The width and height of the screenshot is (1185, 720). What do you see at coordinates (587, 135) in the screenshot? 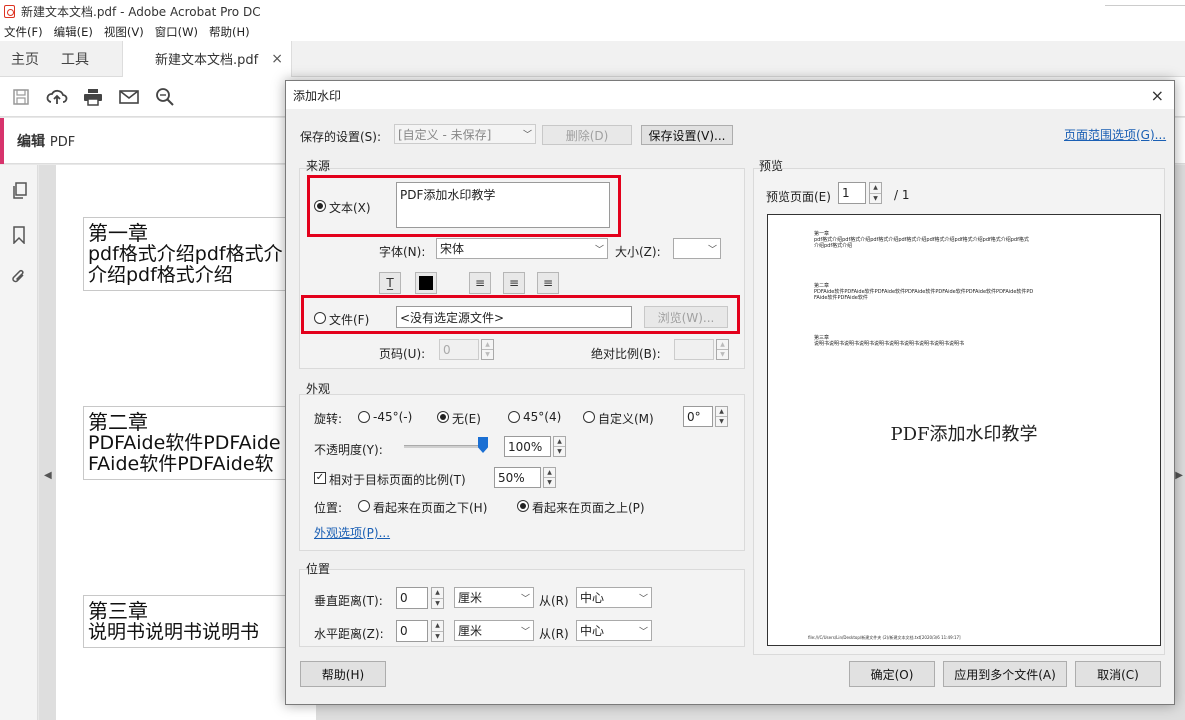
I see `delete-button: 删除(D)` at bounding box center [587, 135].